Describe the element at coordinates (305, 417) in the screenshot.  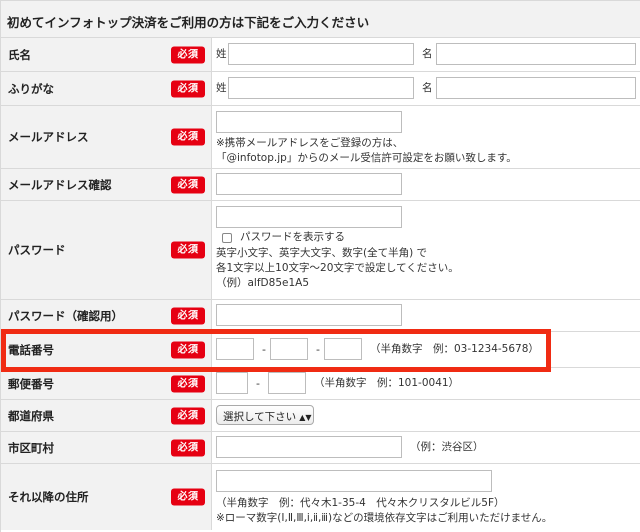
I see `select-arrows-icon: ▲▼` at that location.